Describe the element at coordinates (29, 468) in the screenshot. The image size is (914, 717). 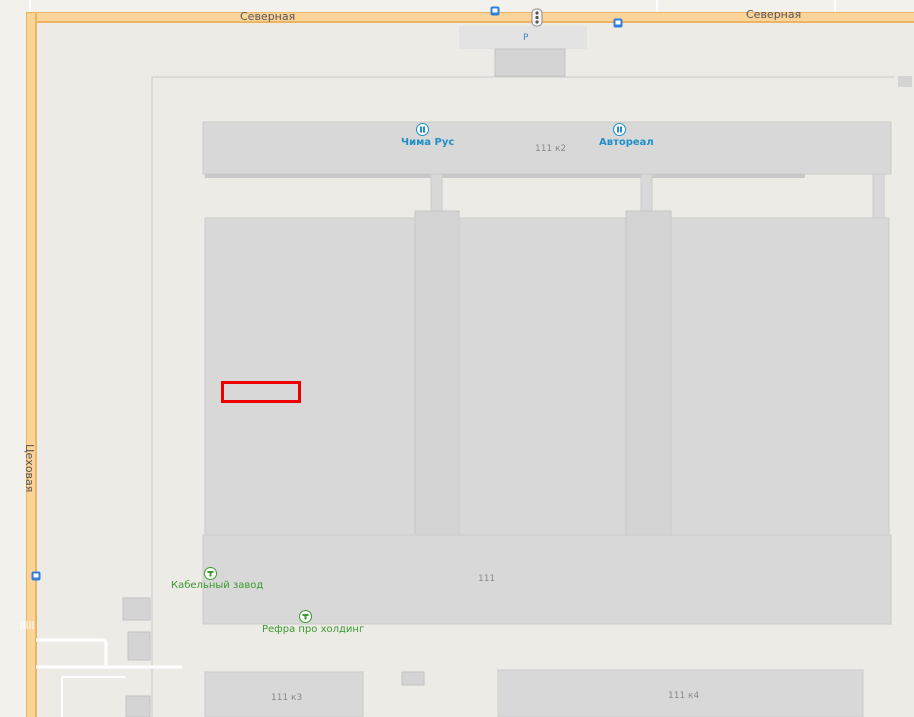
I see `street-label-tsekhovaya: Цеховая` at that location.